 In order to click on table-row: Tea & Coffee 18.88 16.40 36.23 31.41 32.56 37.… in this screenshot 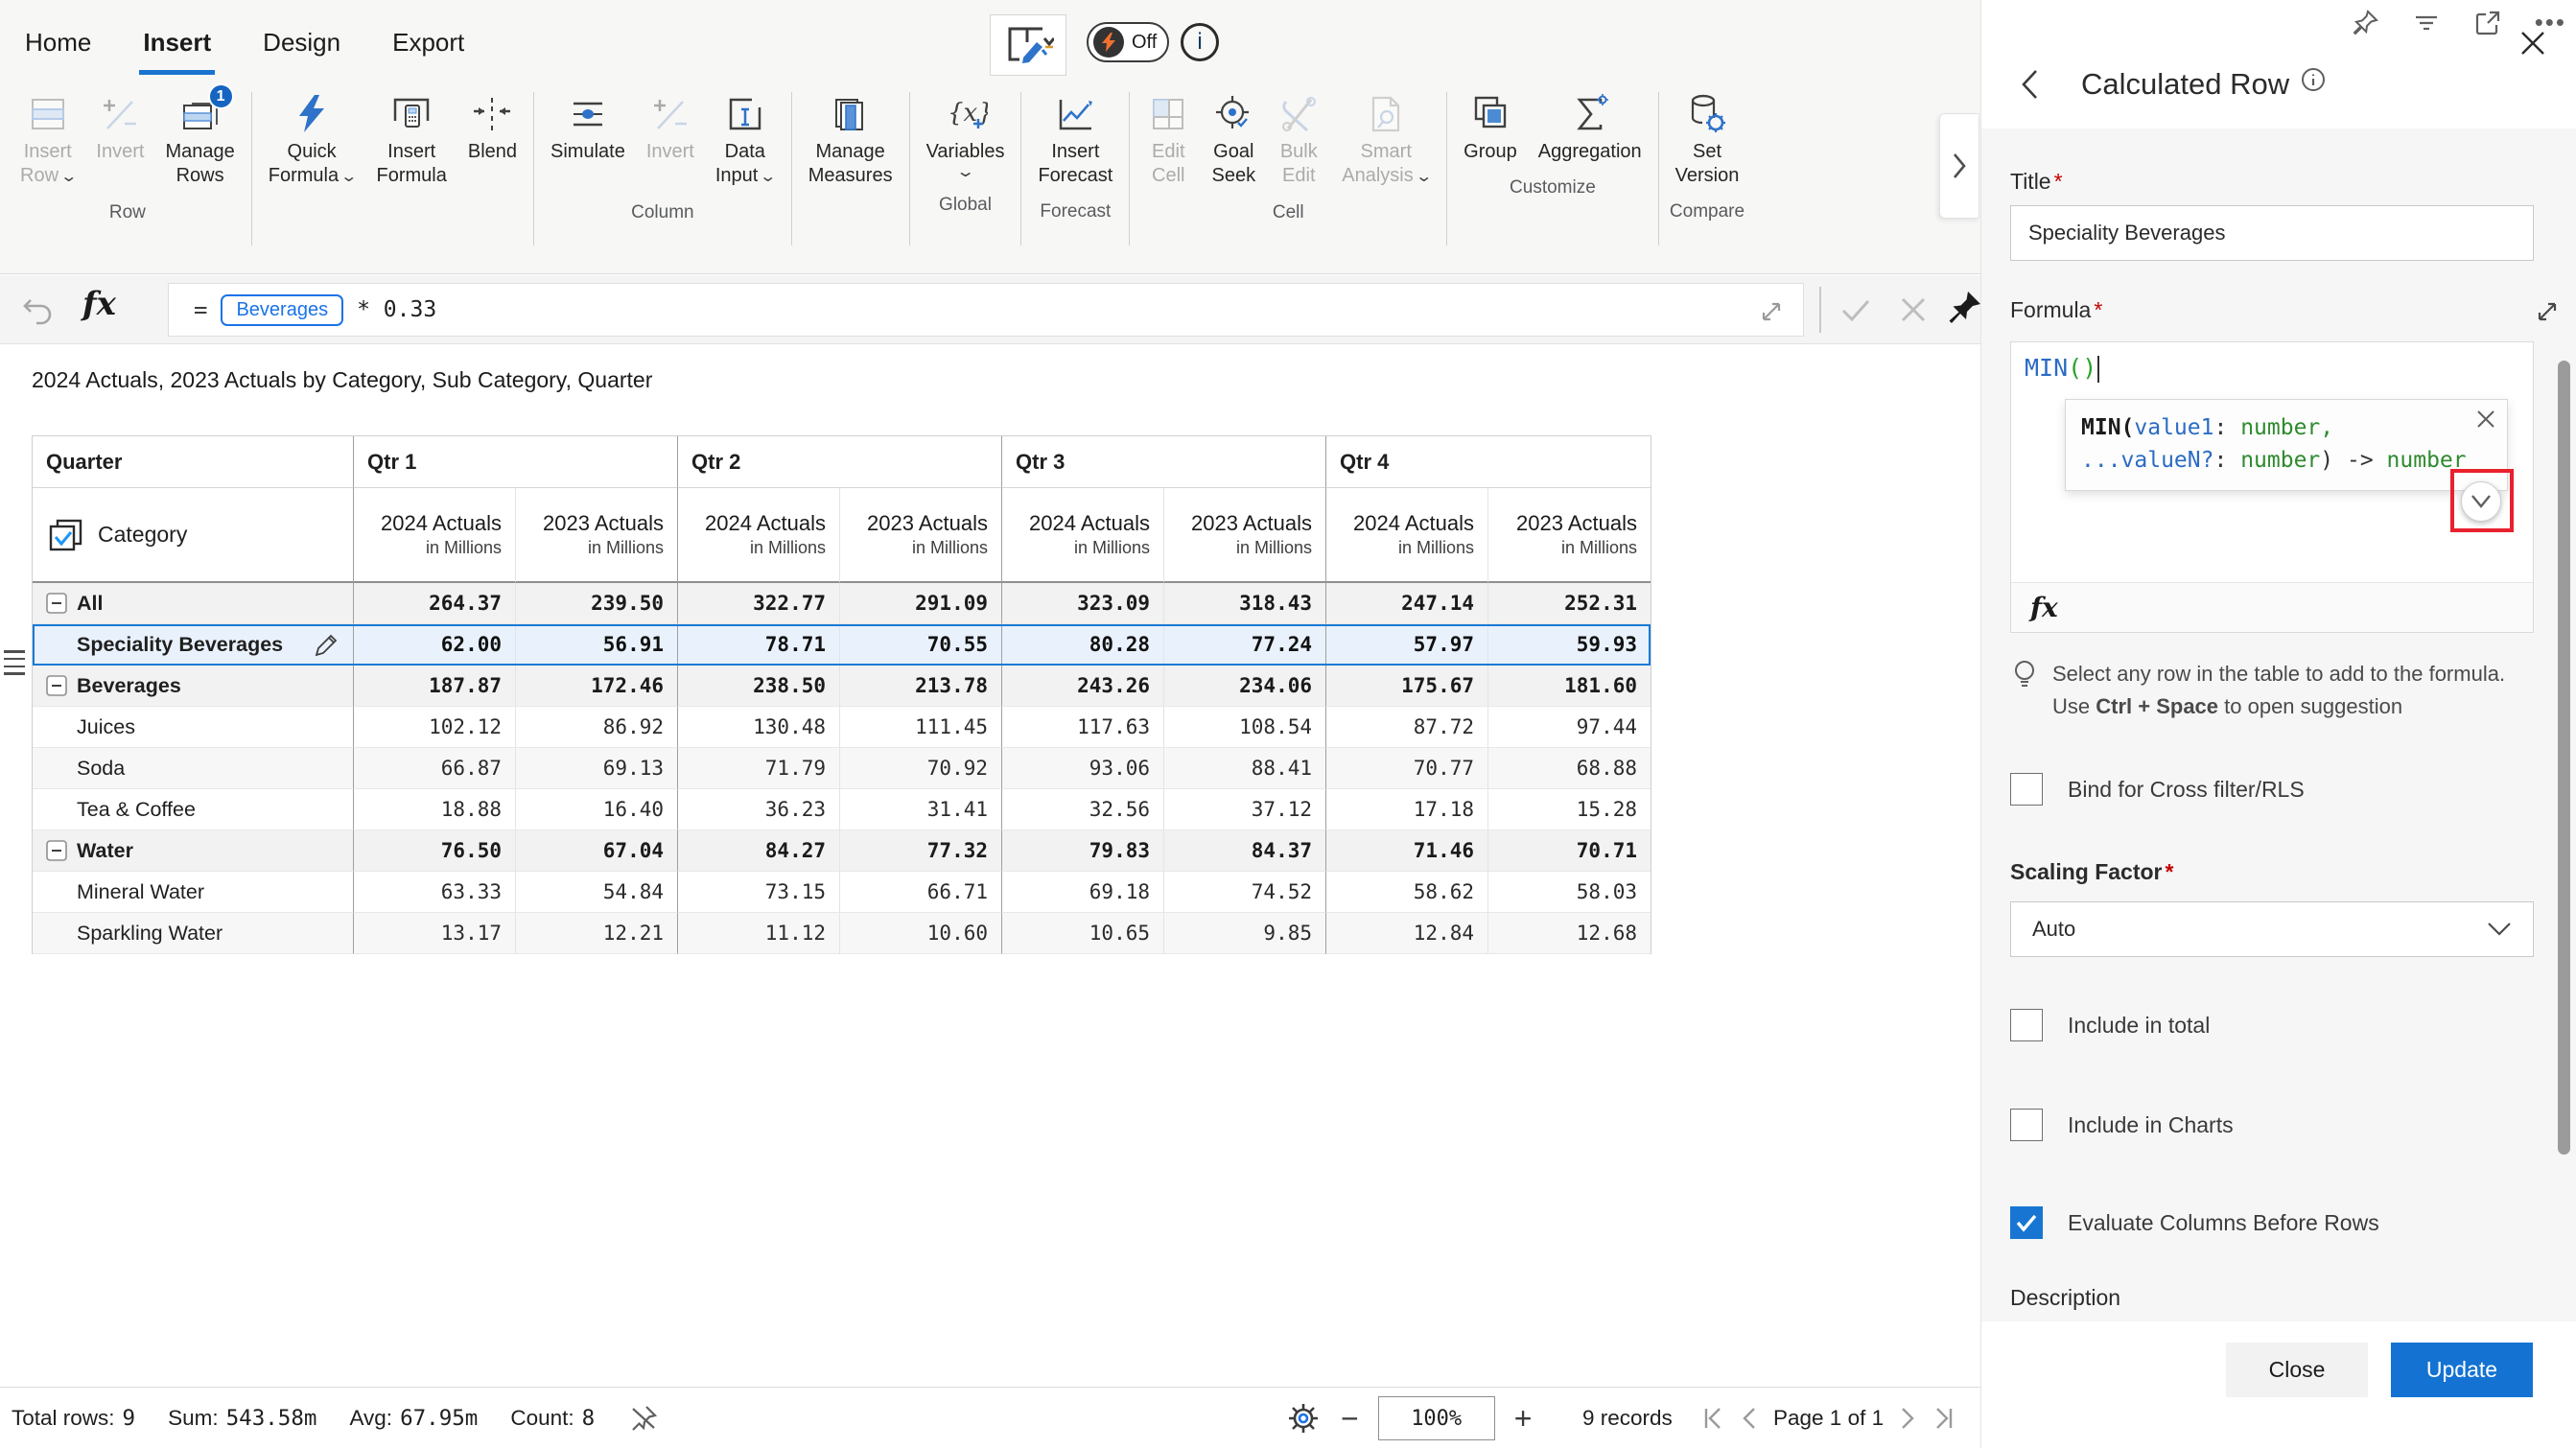, I will do `click(842, 809)`.